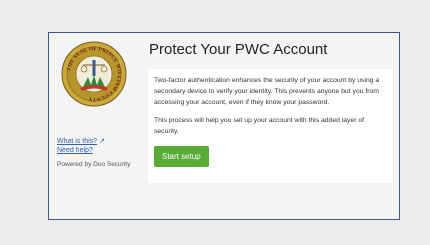  What do you see at coordinates (100, 150) in the screenshot?
I see `need-help-link: Need help?` at bounding box center [100, 150].